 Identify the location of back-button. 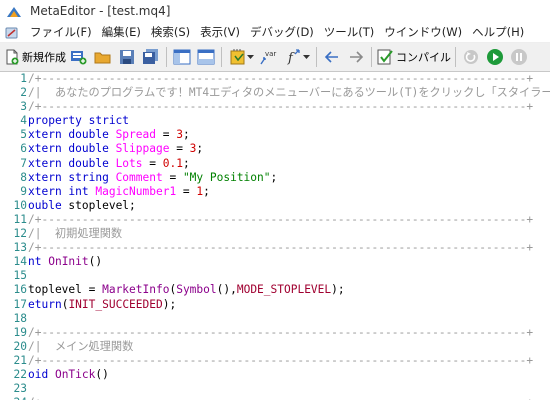
(332, 57).